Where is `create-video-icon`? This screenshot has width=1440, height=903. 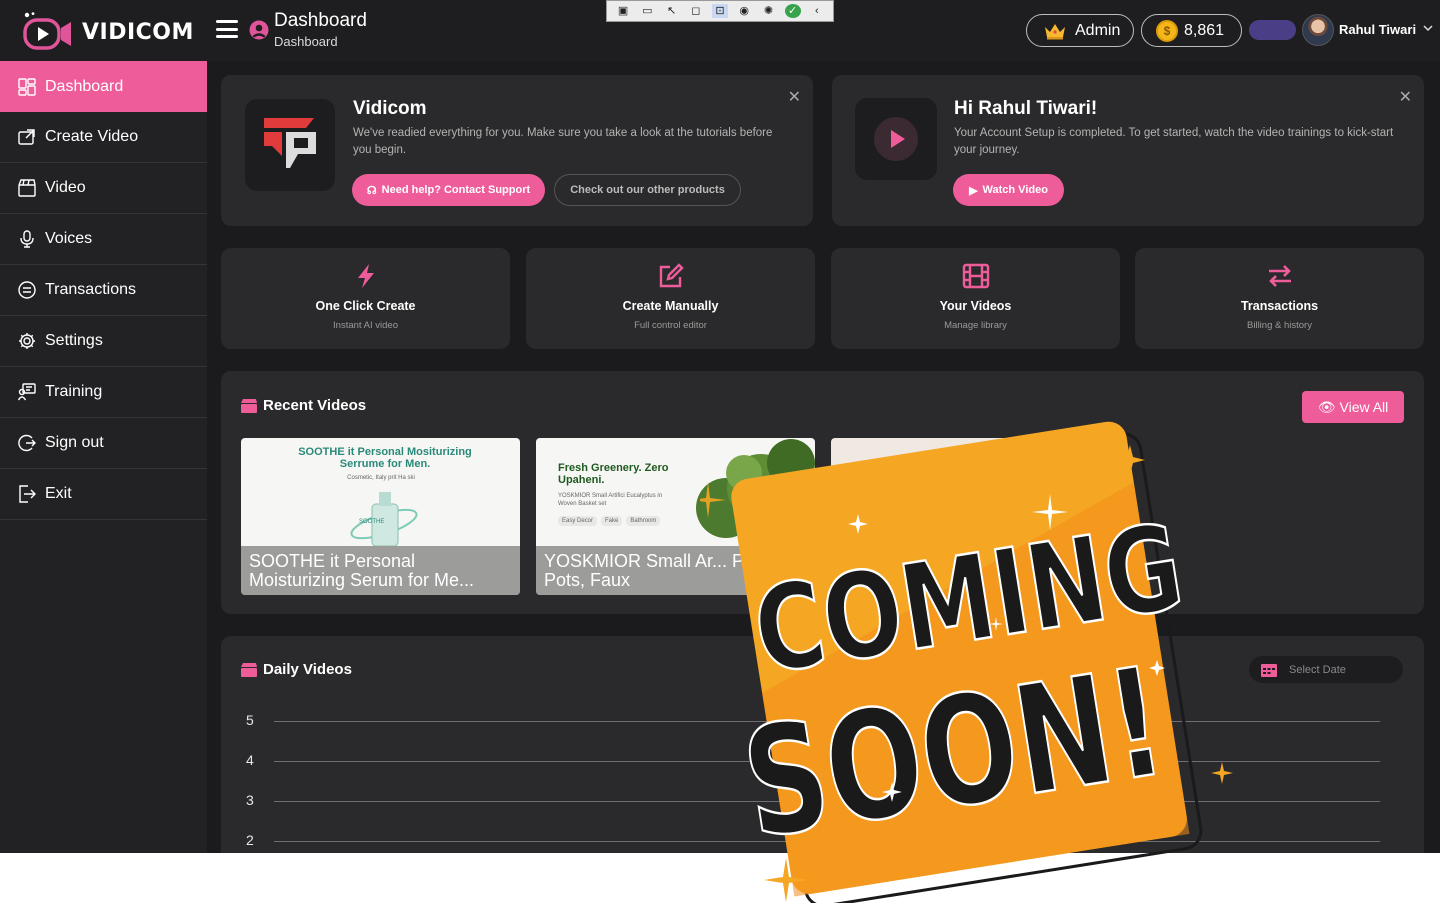
create-video-icon is located at coordinates (26, 137).